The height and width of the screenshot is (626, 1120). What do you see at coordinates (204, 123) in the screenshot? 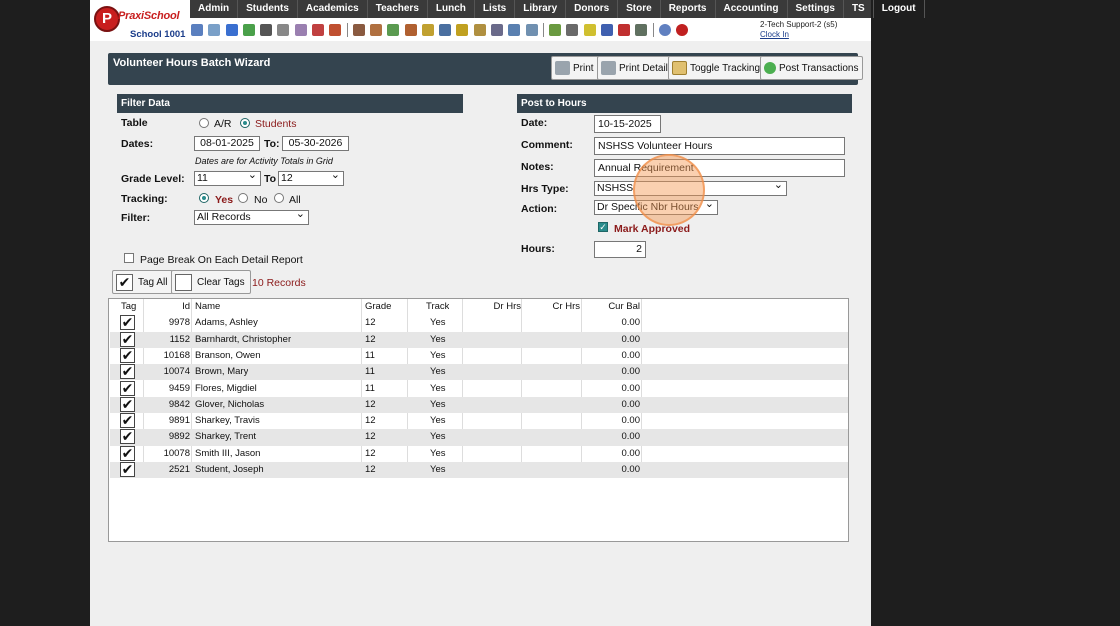
I see `table-ar-radio` at bounding box center [204, 123].